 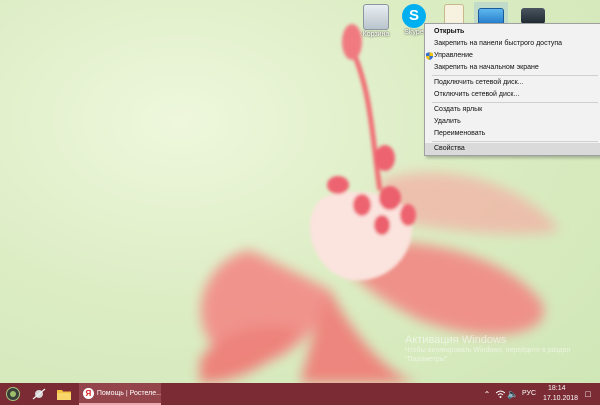 I want to click on desktop-icon-recycle-bin: Корзина, so click(x=376, y=22).